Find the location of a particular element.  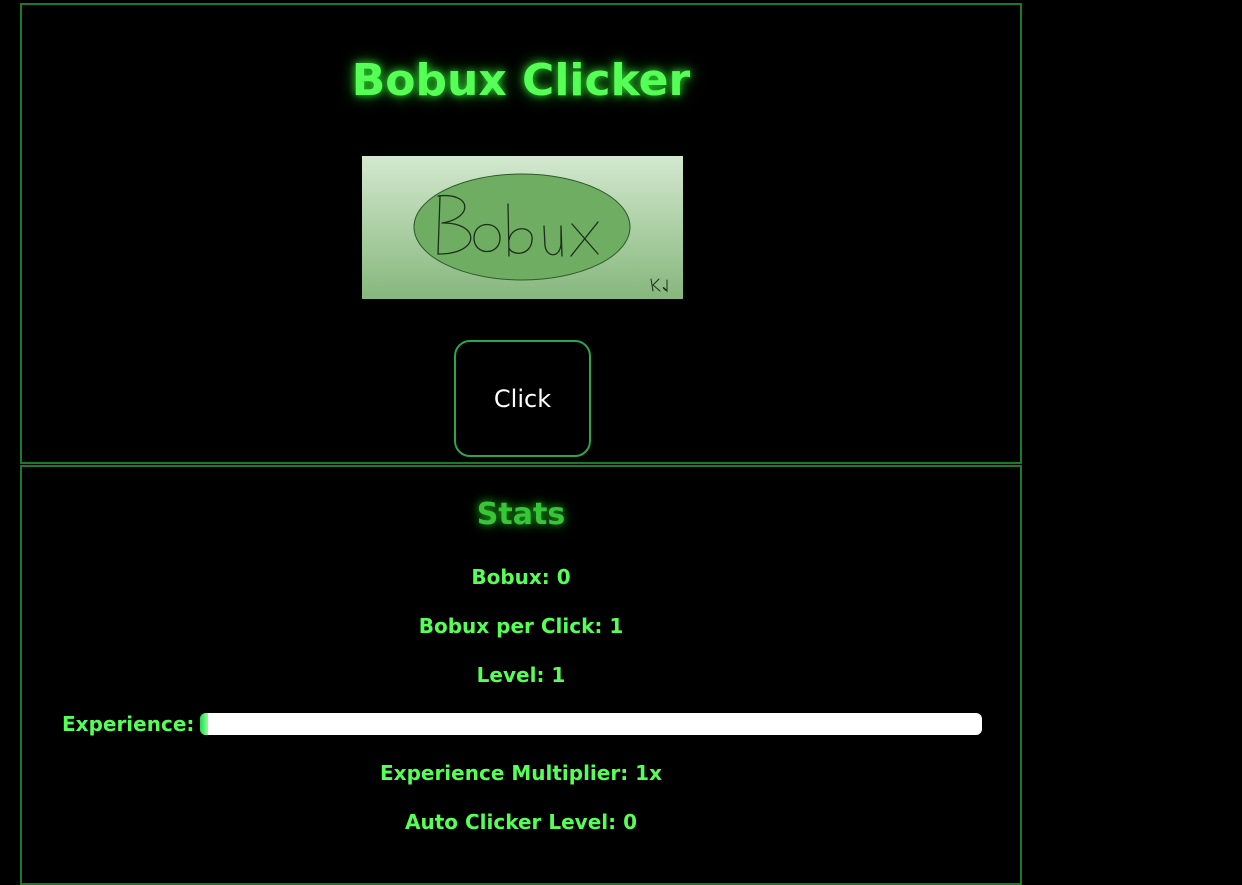

click-button: Click is located at coordinates (522, 398).